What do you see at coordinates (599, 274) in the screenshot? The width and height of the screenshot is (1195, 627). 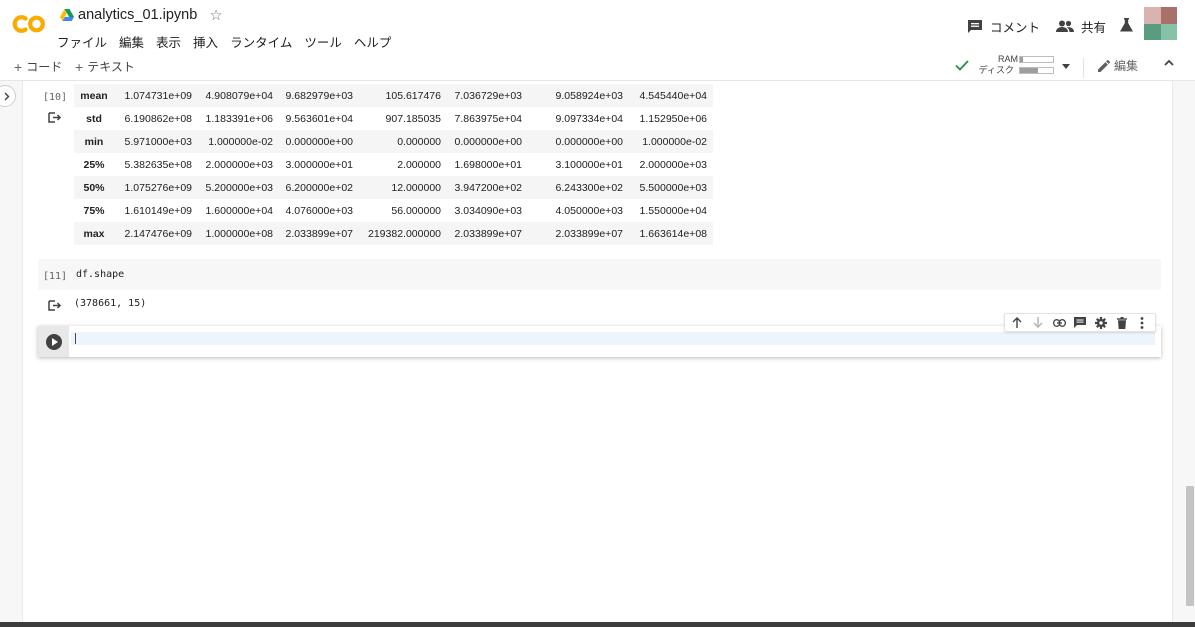 I see `code-cell` at bounding box center [599, 274].